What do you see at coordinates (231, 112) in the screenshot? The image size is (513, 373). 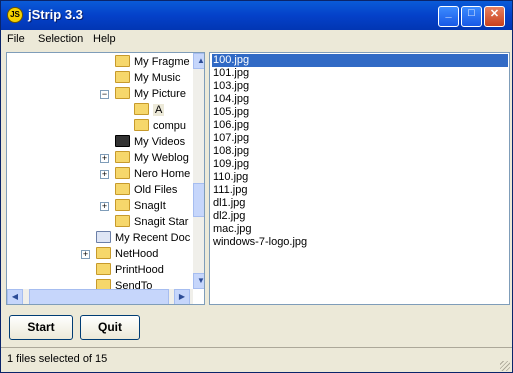 I see `file-item: 105.jpg` at bounding box center [231, 112].